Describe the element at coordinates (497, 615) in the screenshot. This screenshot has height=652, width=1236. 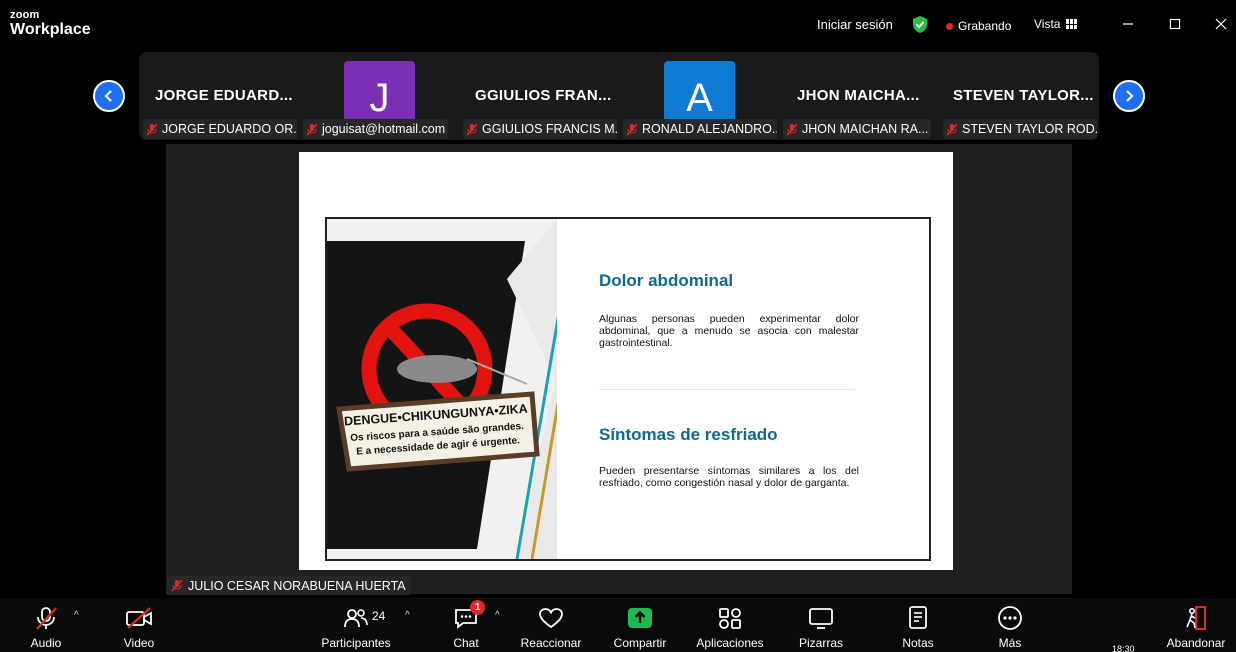
I see `chat-options-caret-icon: ^` at that location.